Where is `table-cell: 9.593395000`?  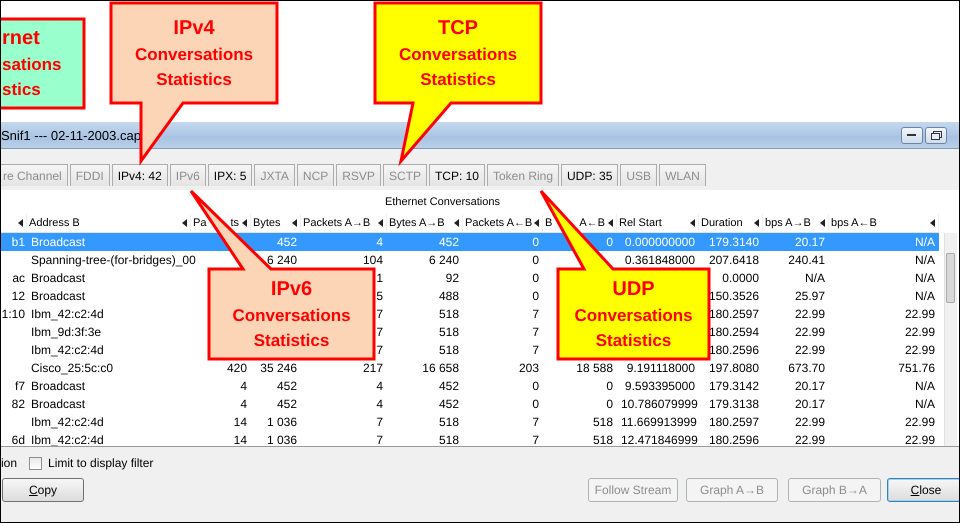
table-cell: 9.593395000 is located at coordinates (659, 386).